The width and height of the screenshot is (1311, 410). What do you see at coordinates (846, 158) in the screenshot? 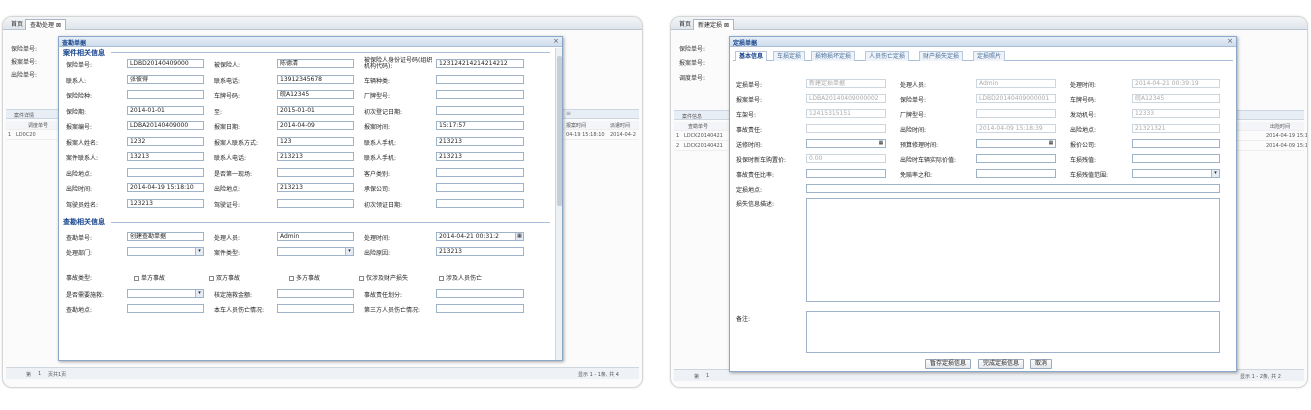
I see `new-car-price-field: 0.00` at bounding box center [846, 158].